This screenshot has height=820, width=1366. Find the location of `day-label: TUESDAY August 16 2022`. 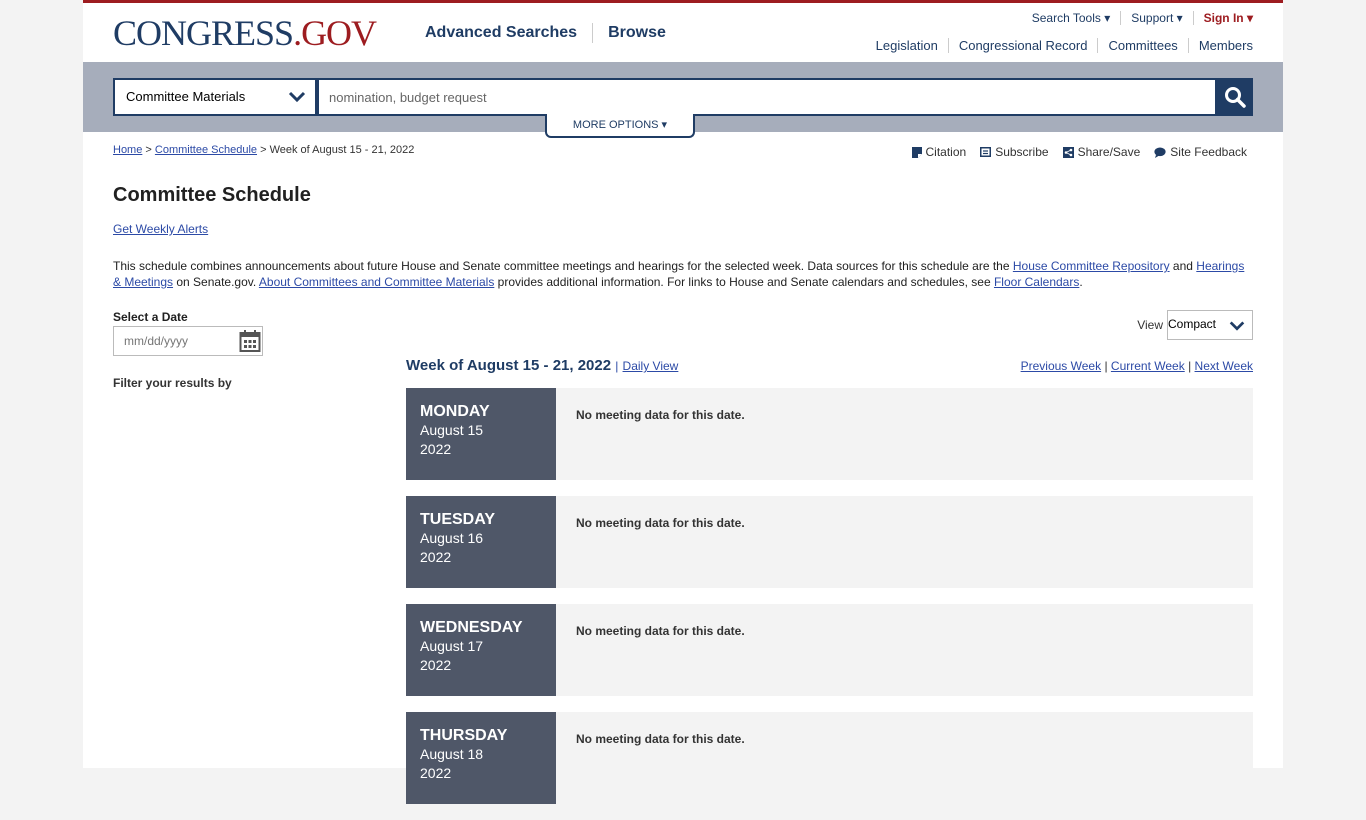

day-label: TUESDAY August 16 2022 is located at coordinates (481, 542).